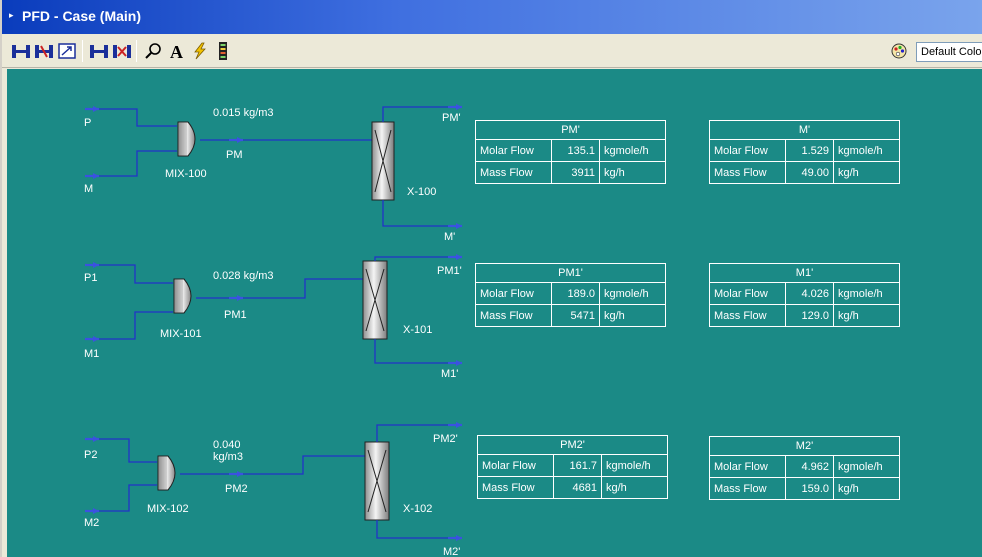 The height and width of the screenshot is (557, 982). Describe the element at coordinates (181, 334) in the screenshot. I see `mixer-label-mix-101: MIX-101` at that location.